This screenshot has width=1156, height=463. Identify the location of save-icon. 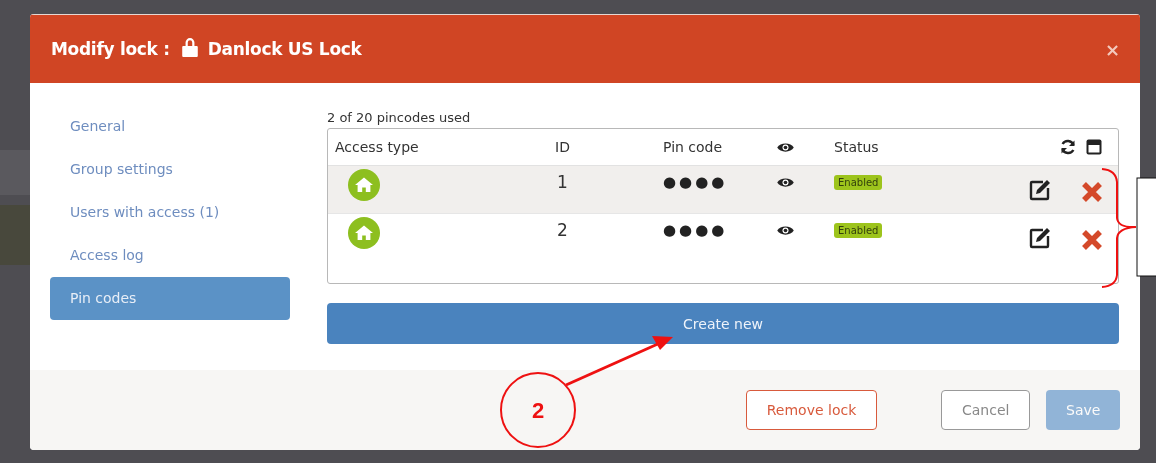
(1094, 147).